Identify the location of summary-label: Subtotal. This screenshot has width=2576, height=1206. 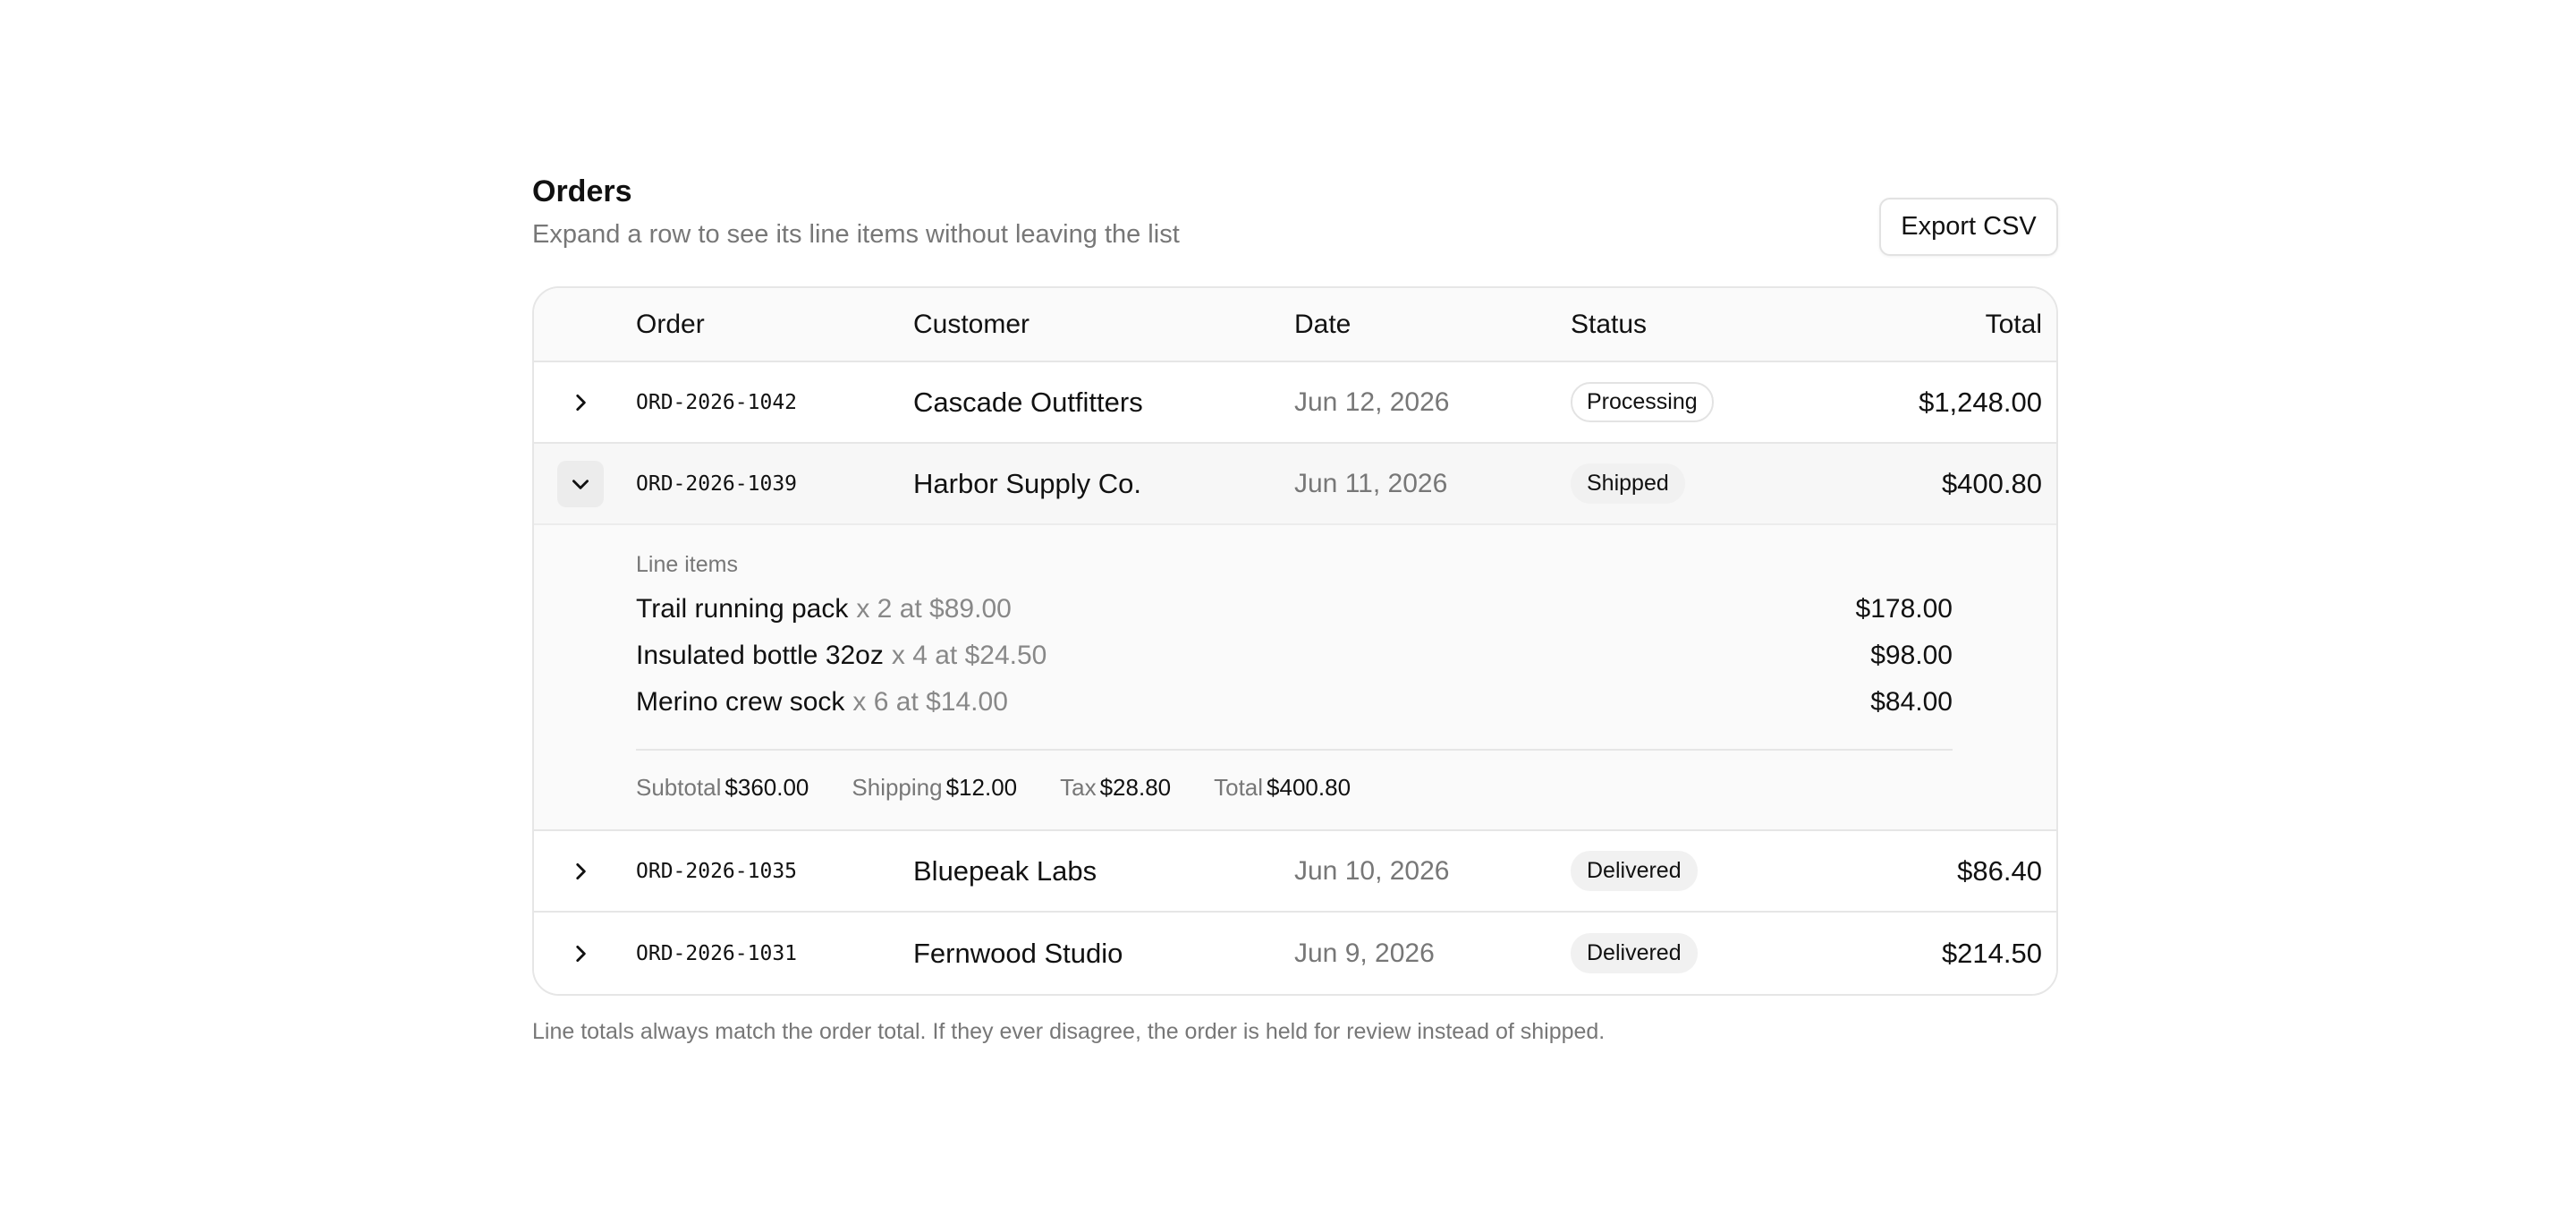
(679, 787).